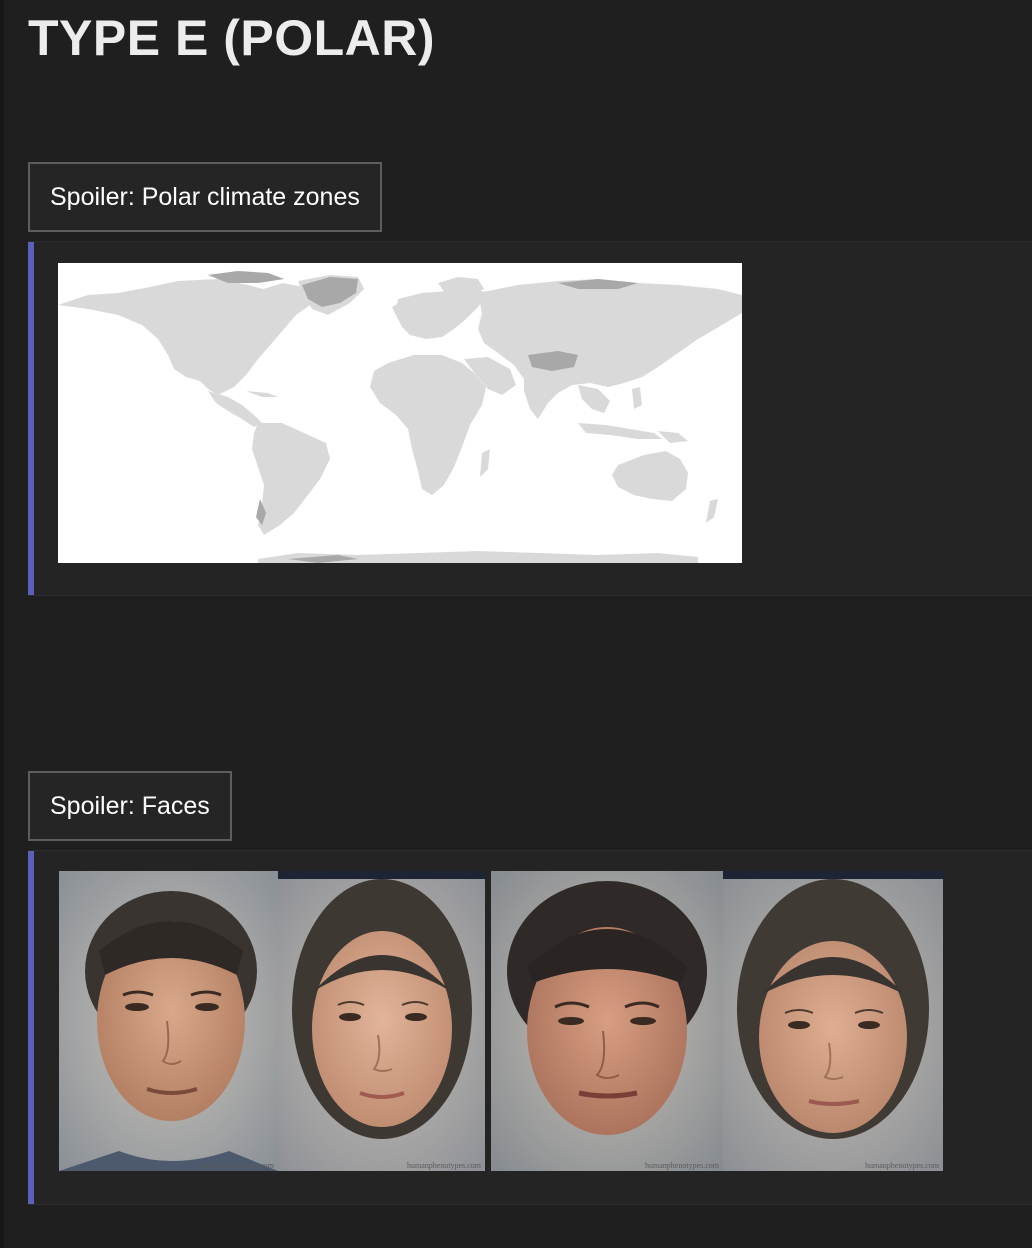 The height and width of the screenshot is (1248, 1032). Describe the element at coordinates (130, 806) in the screenshot. I see `spoiler-button-faces: Spoiler: Faces` at that location.